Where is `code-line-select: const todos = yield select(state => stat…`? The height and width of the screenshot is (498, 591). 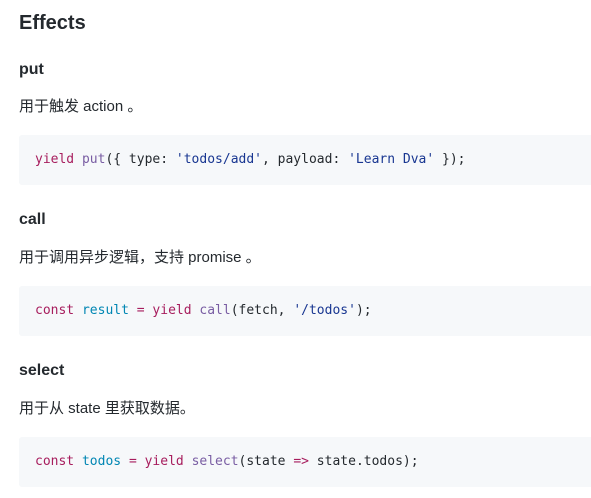 code-line-select: const todos = yield select(state => stat… is located at coordinates (227, 462).